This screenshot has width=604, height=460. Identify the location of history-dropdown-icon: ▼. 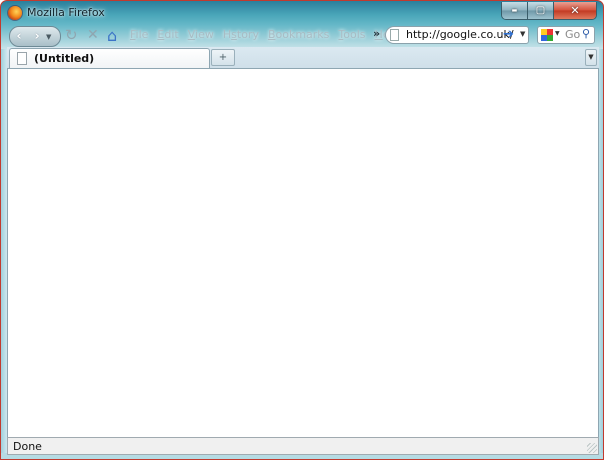
(51, 37).